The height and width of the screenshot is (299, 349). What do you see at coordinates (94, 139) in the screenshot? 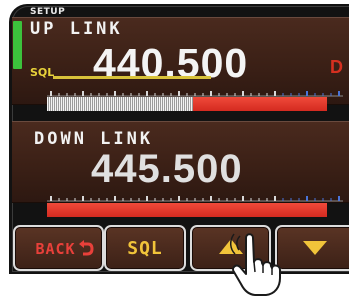
I see `downlink-label: DOWN LINK` at bounding box center [94, 139].